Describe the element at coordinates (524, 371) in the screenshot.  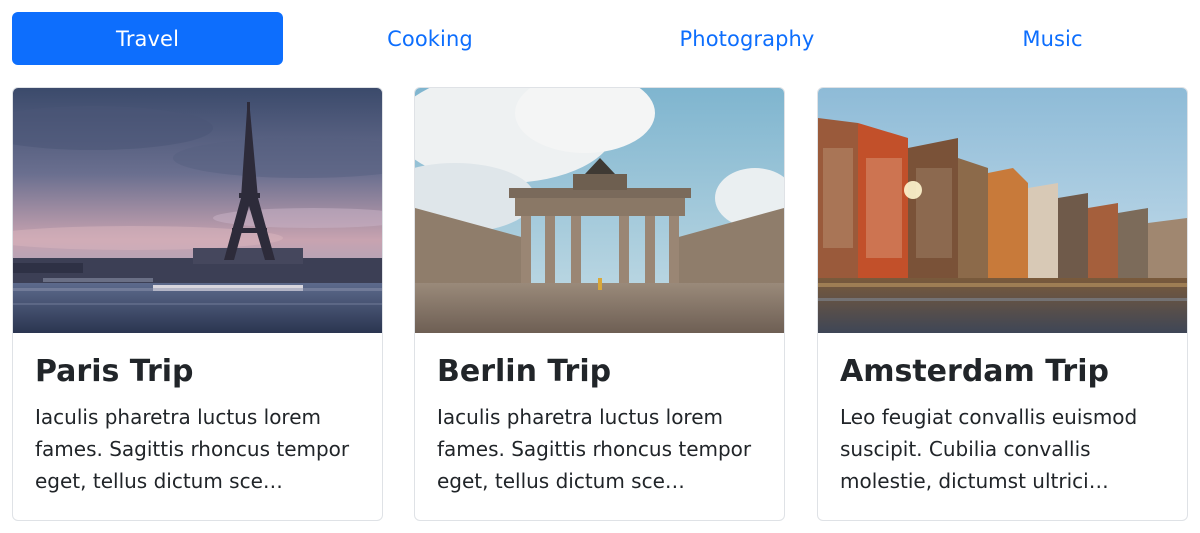
I see `card-title: Berlin Trip` at that location.